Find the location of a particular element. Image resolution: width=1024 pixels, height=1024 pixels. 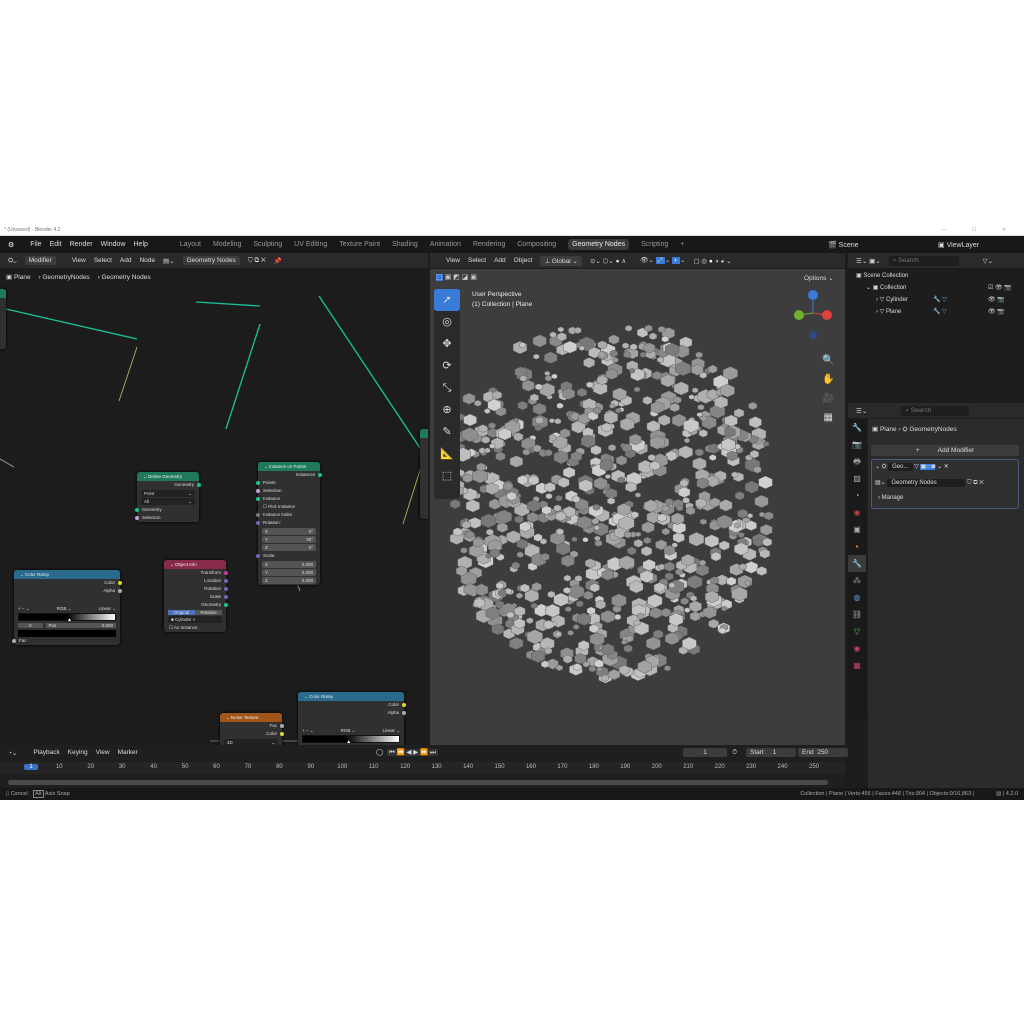

editor-type-clock-icon: ◔⌄ is located at coordinates (12, 753).